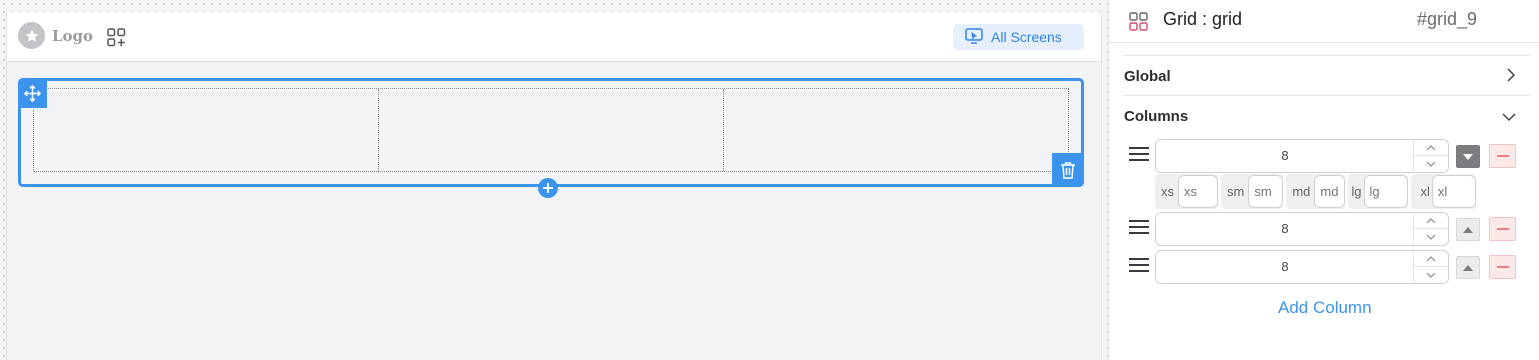 The height and width of the screenshot is (360, 1539). What do you see at coordinates (1320, 76) in the screenshot?
I see `section-global: Global` at bounding box center [1320, 76].